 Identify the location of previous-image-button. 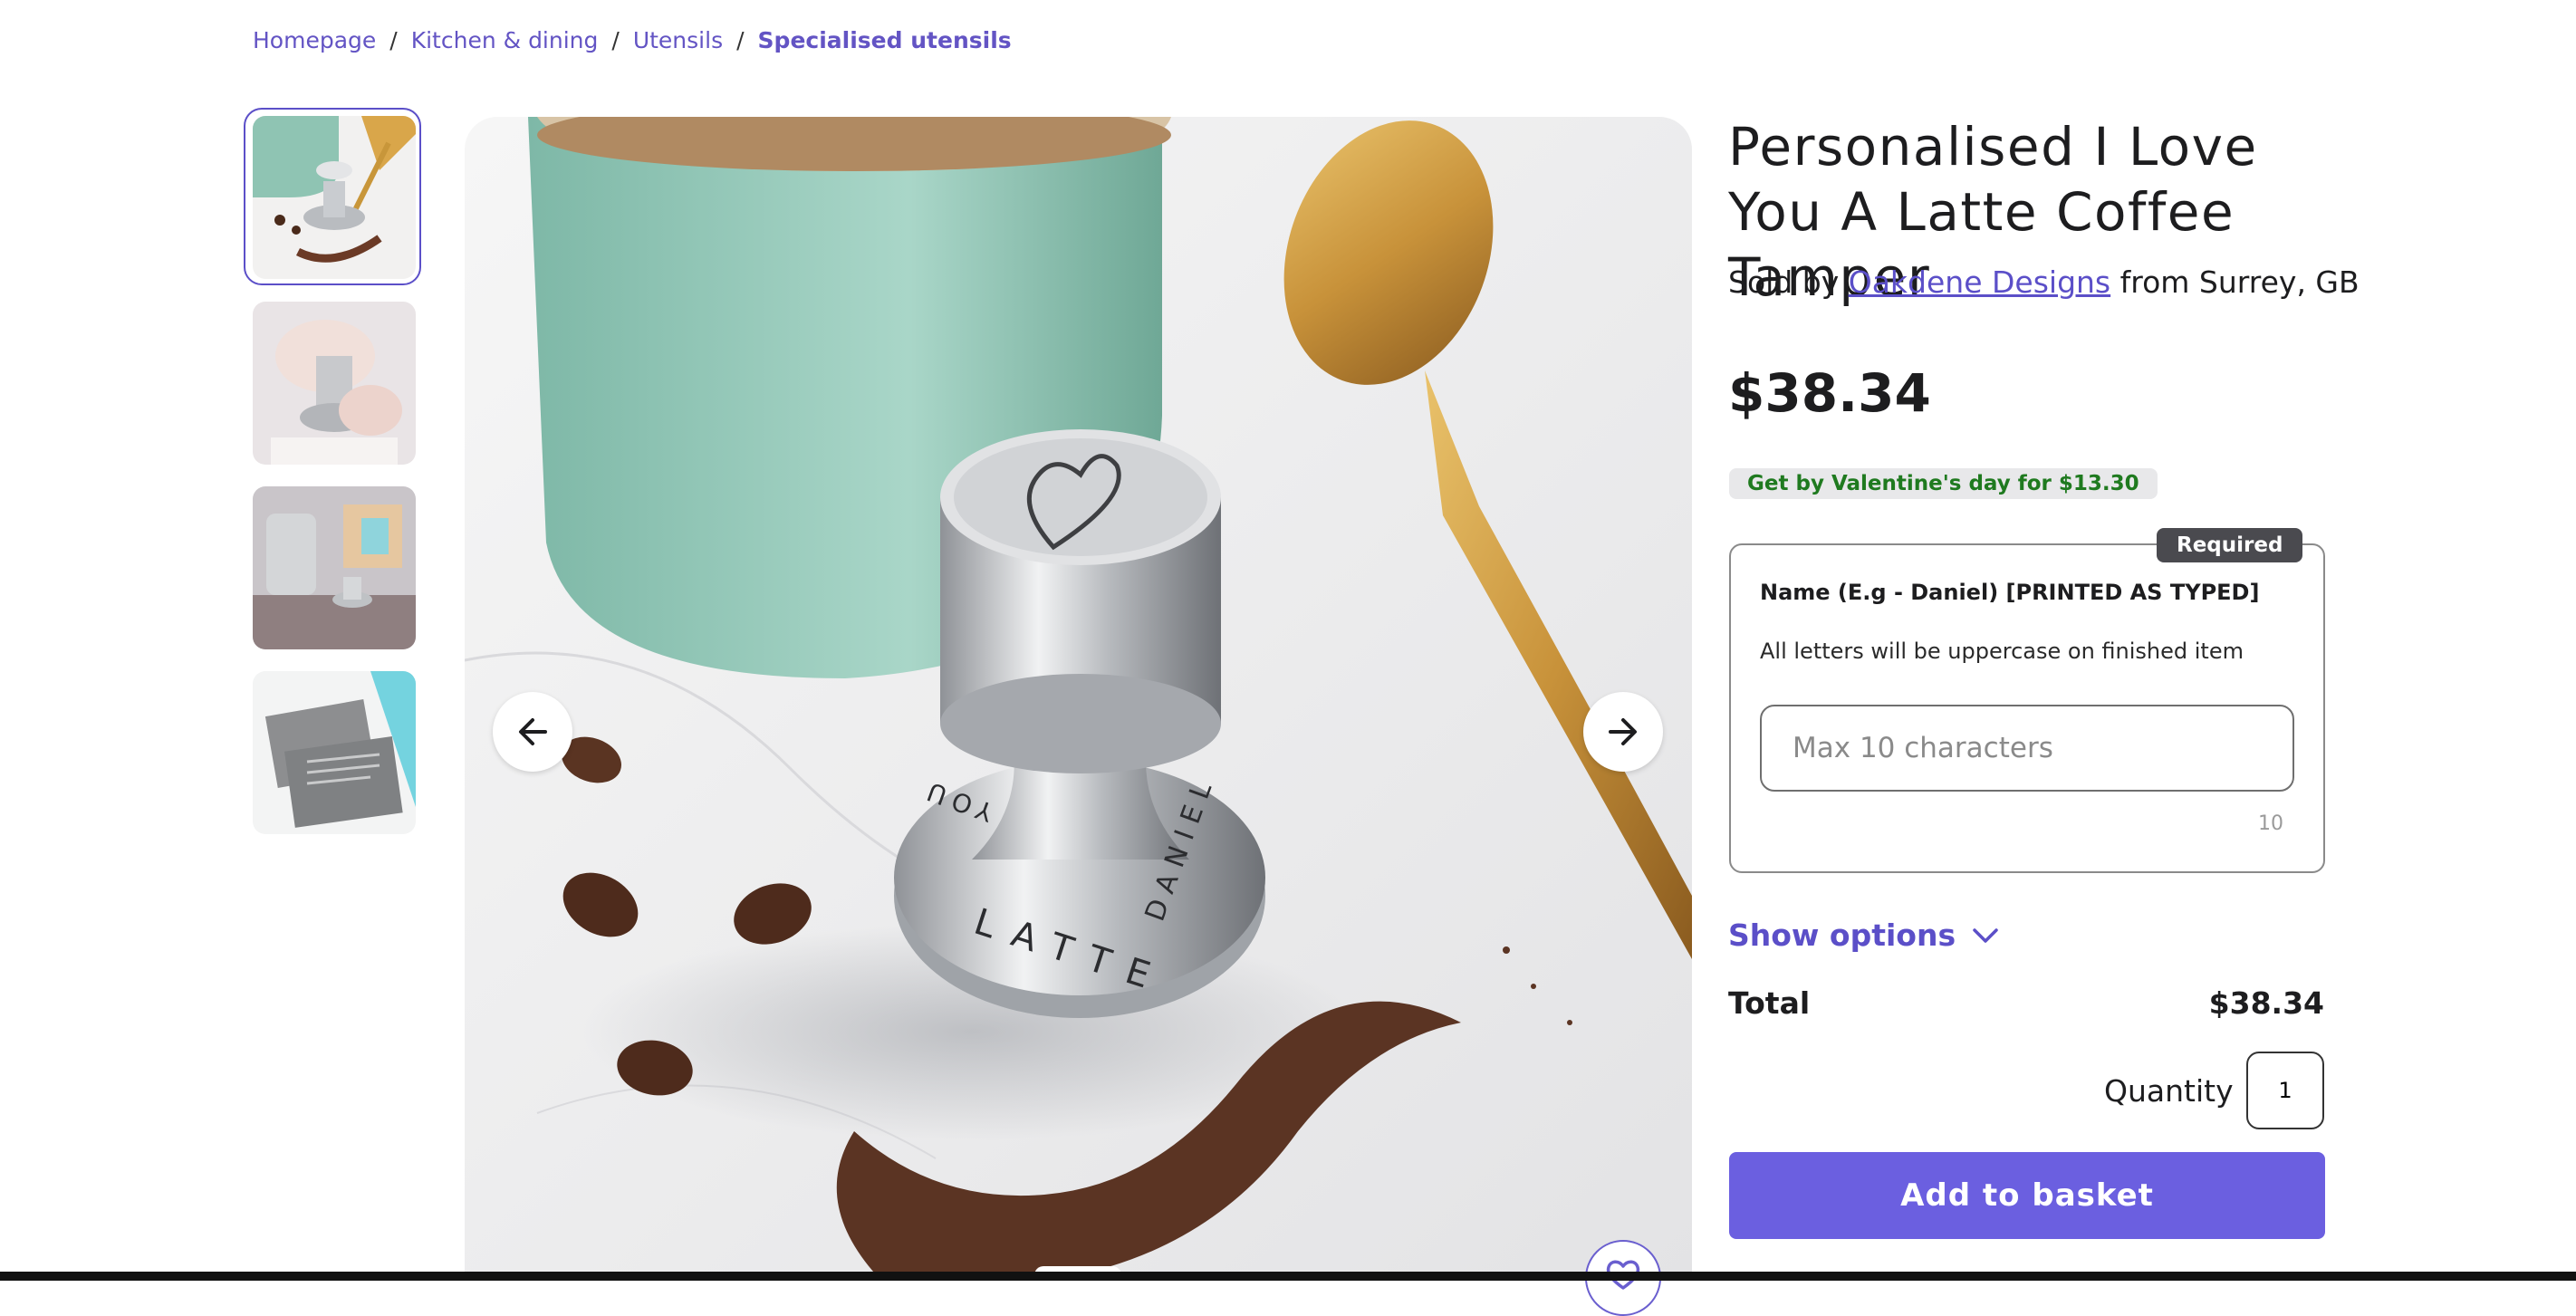
(532, 732).